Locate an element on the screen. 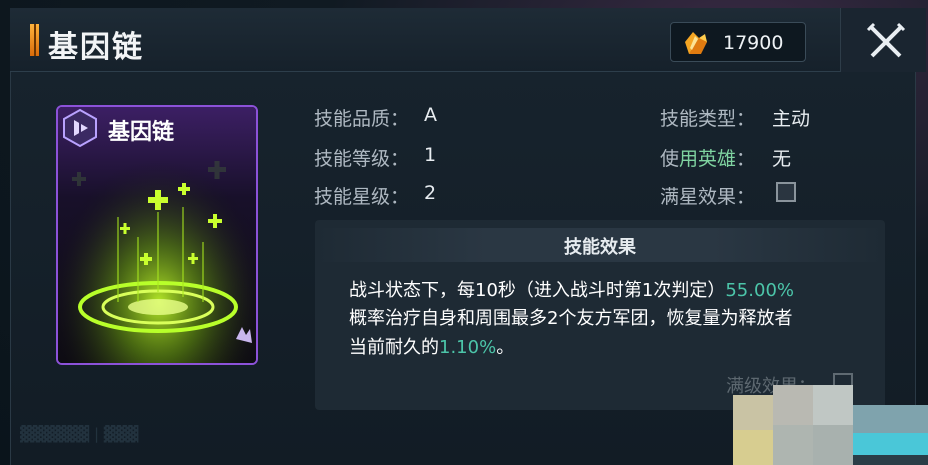 The height and width of the screenshot is (465, 928). close-button is located at coordinates (883, 40).